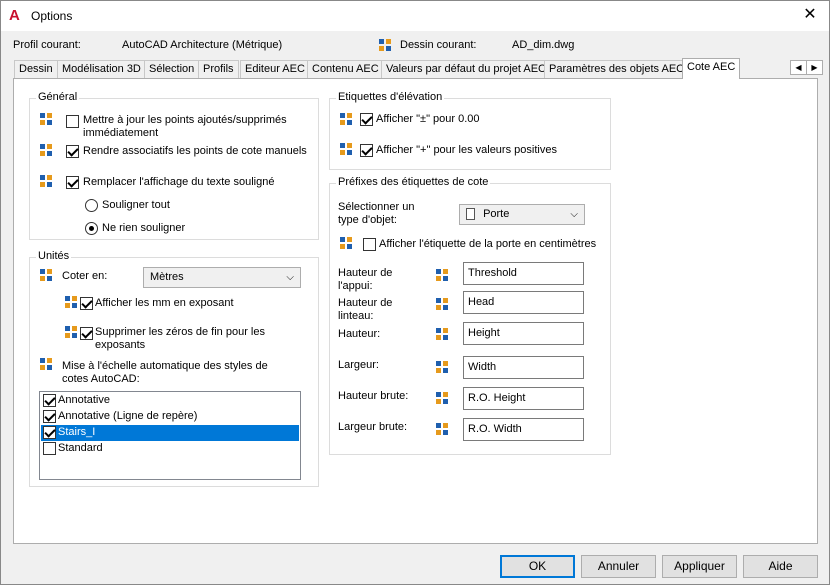  Describe the element at coordinates (170, 449) in the screenshot. I see `list-item: Standard` at that location.